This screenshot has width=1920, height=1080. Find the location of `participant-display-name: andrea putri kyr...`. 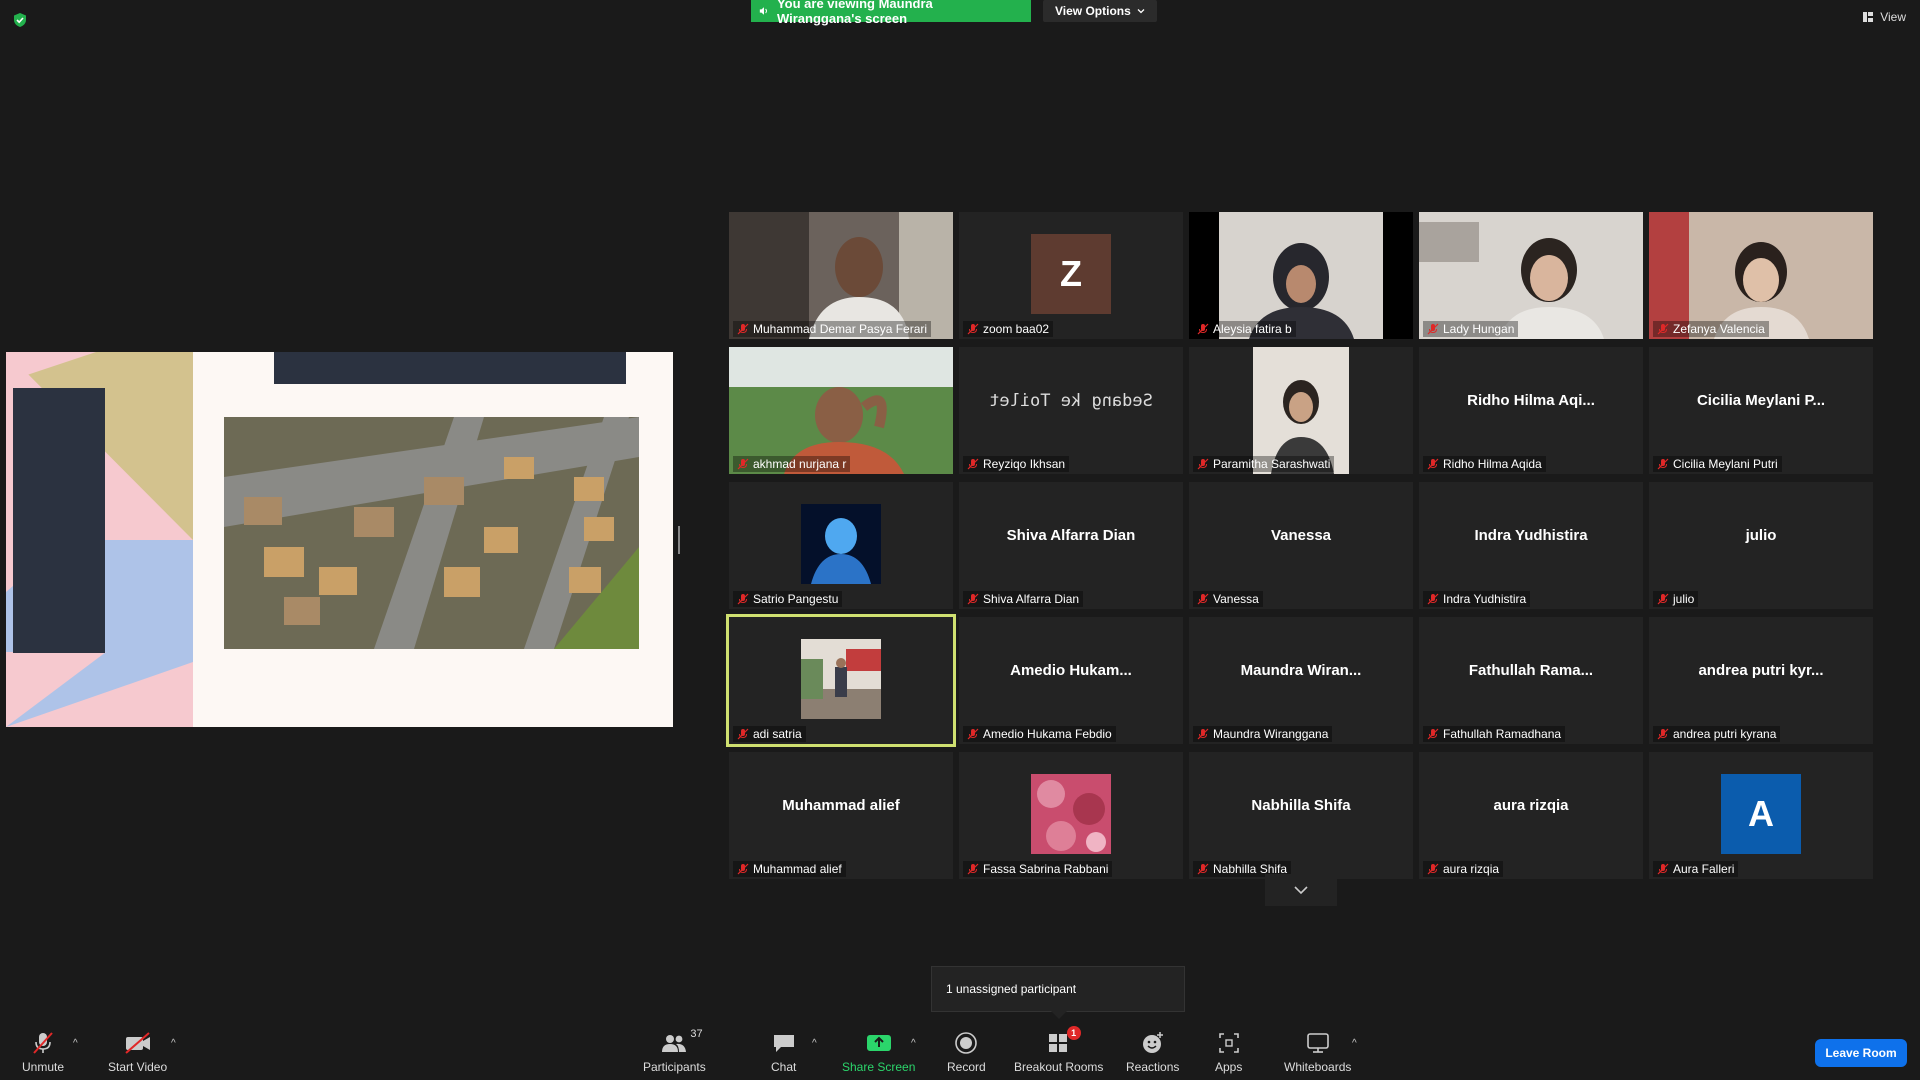

participant-display-name: andrea putri kyr... is located at coordinates (1761, 670).